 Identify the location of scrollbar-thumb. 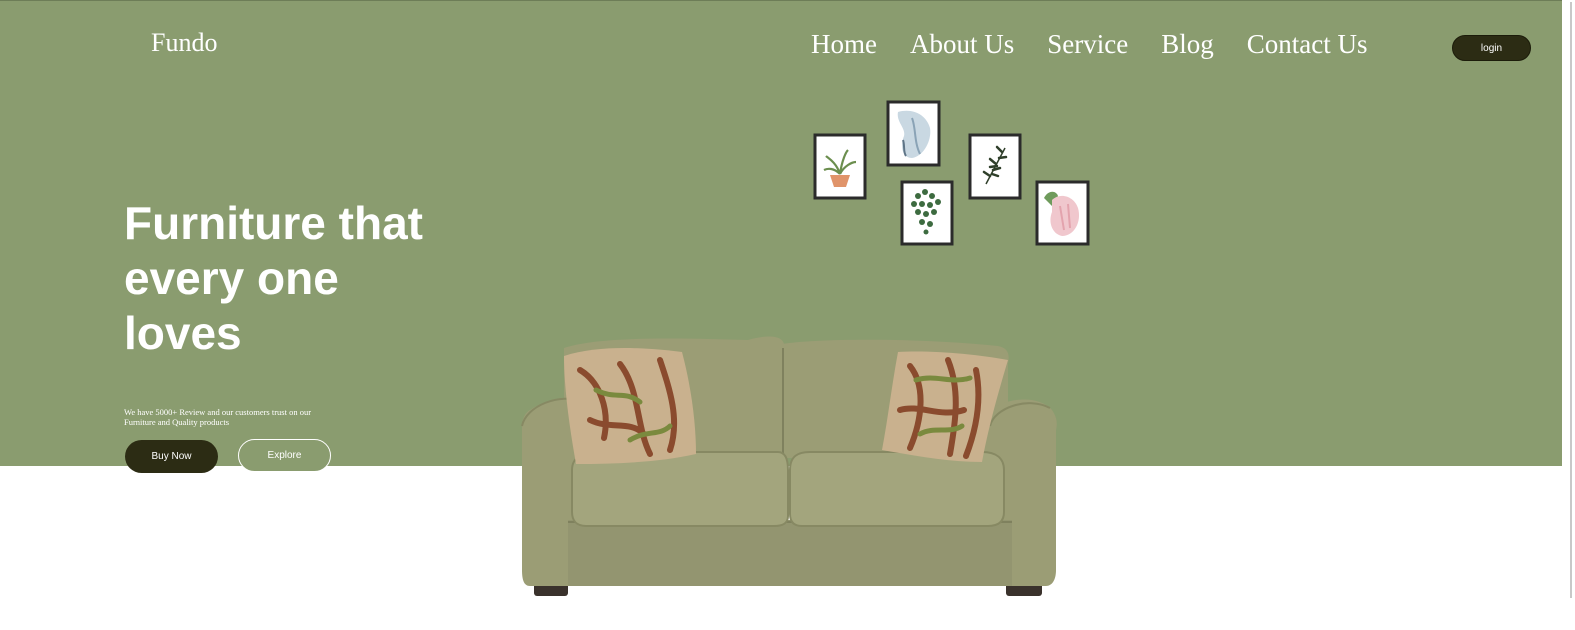
(1567, 300).